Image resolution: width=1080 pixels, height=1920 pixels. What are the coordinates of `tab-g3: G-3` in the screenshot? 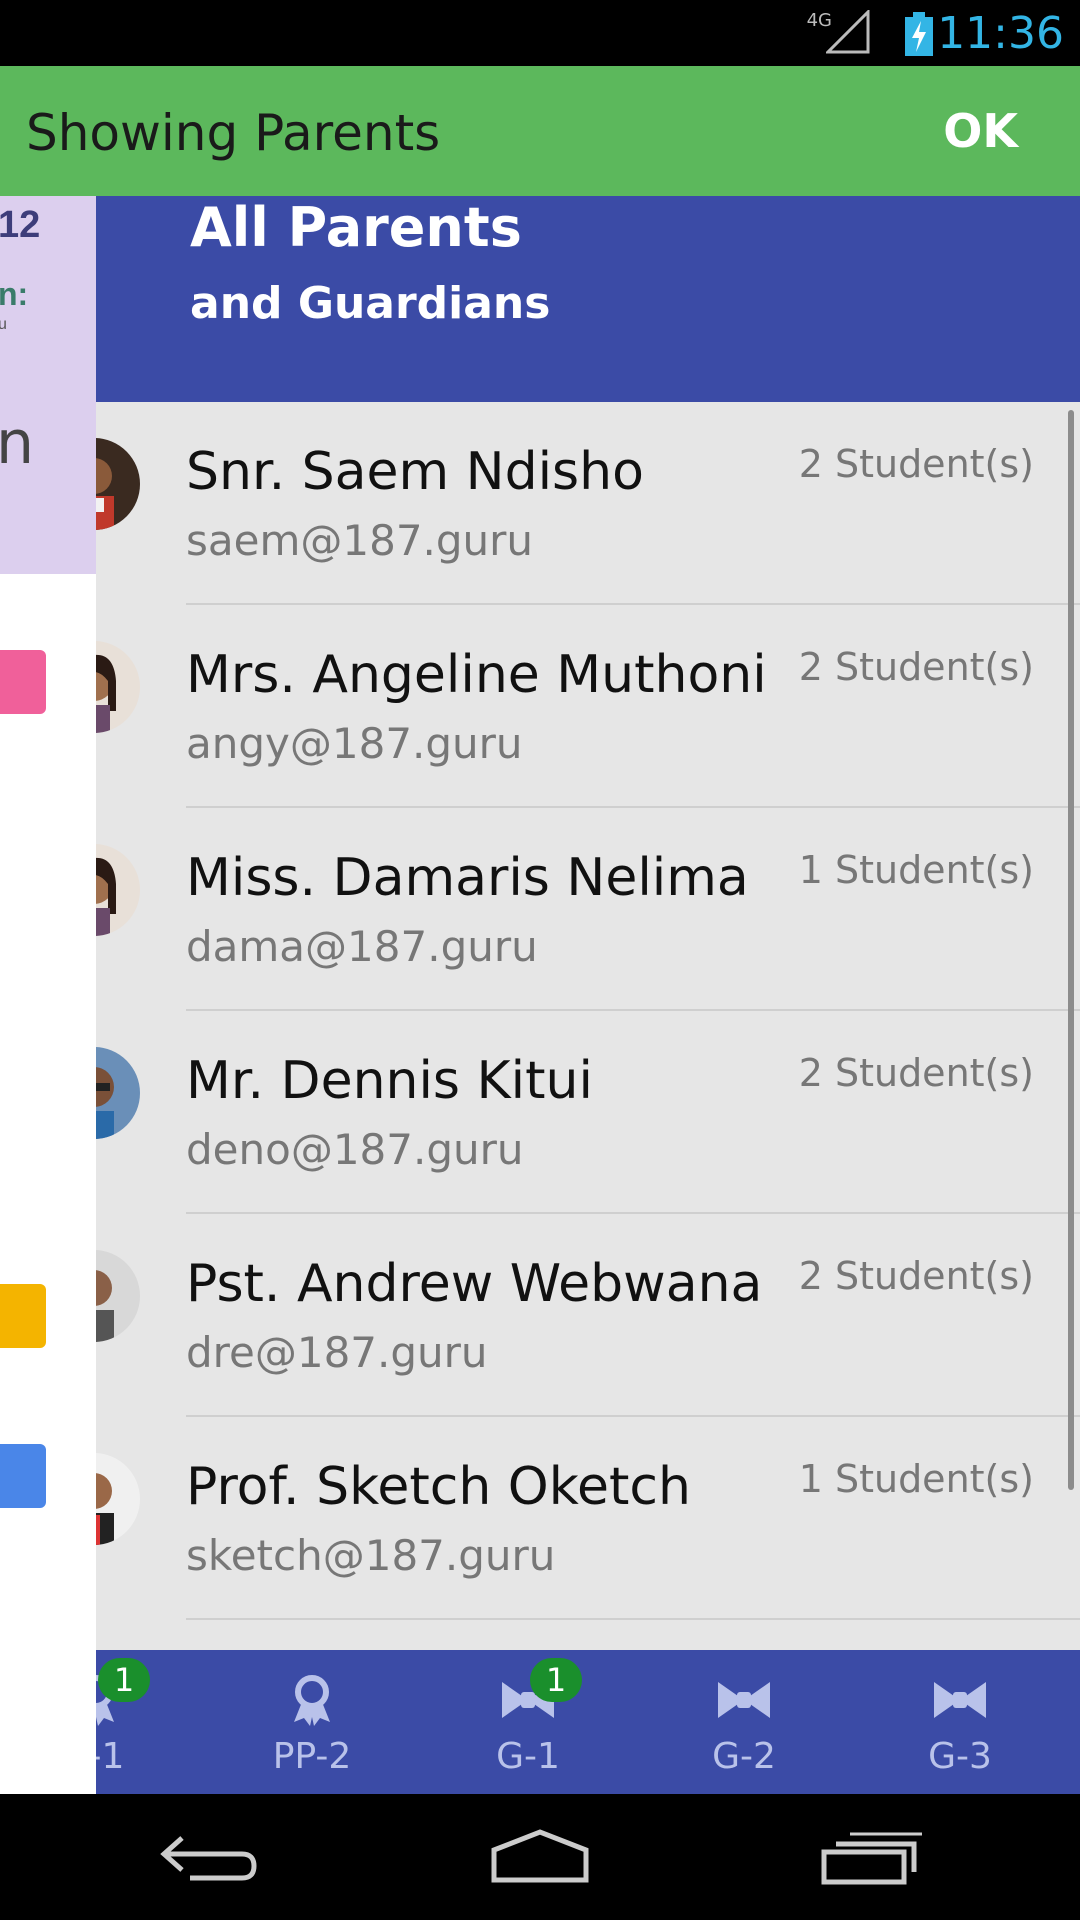 It's located at (960, 1722).